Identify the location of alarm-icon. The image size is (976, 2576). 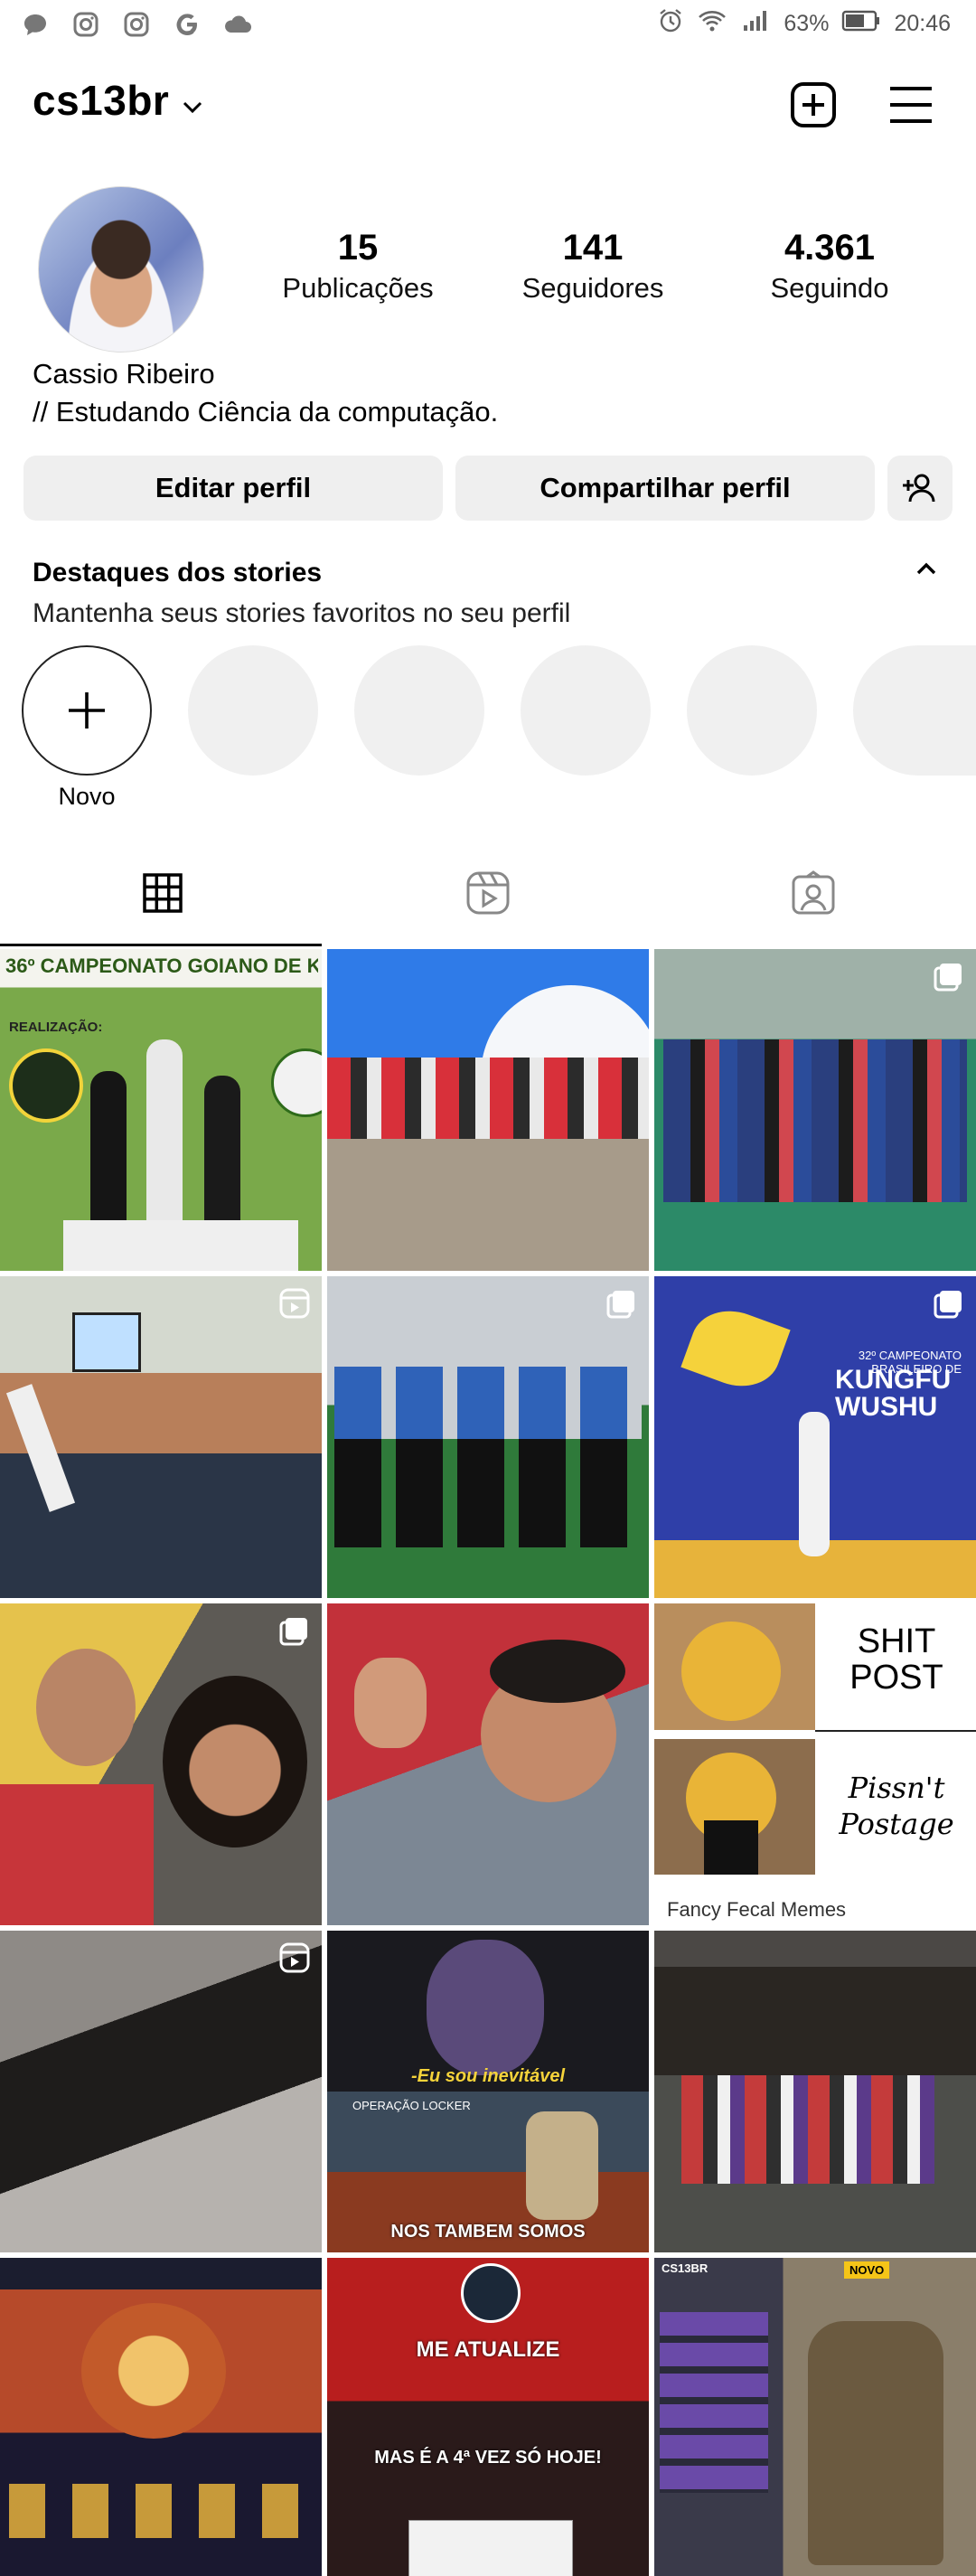
(670, 24).